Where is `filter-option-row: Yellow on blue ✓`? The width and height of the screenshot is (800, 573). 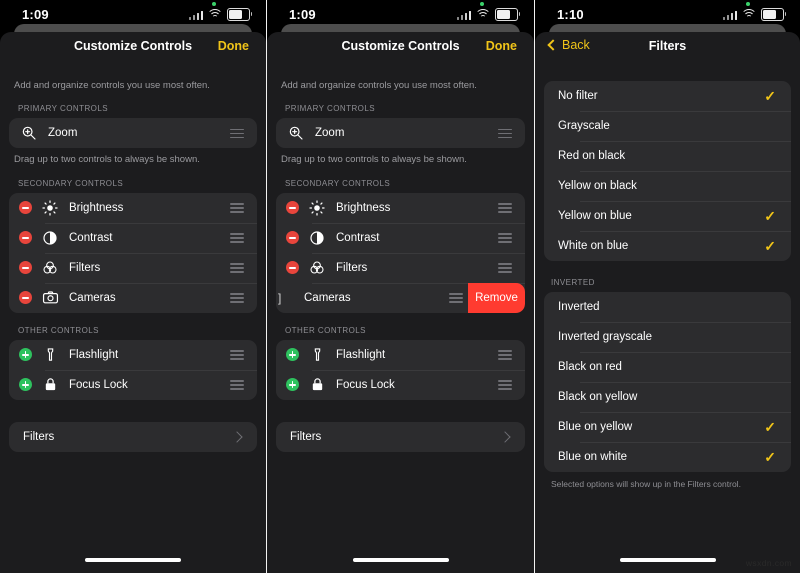
filter-option-row: Yellow on blue ✓ is located at coordinates (667, 216).